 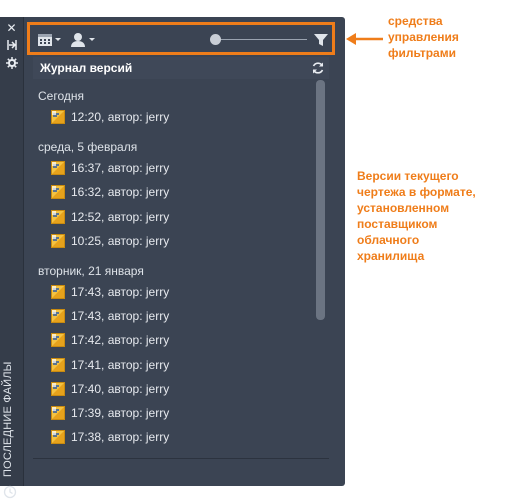 I want to click on slider-track, so click(x=261, y=39).